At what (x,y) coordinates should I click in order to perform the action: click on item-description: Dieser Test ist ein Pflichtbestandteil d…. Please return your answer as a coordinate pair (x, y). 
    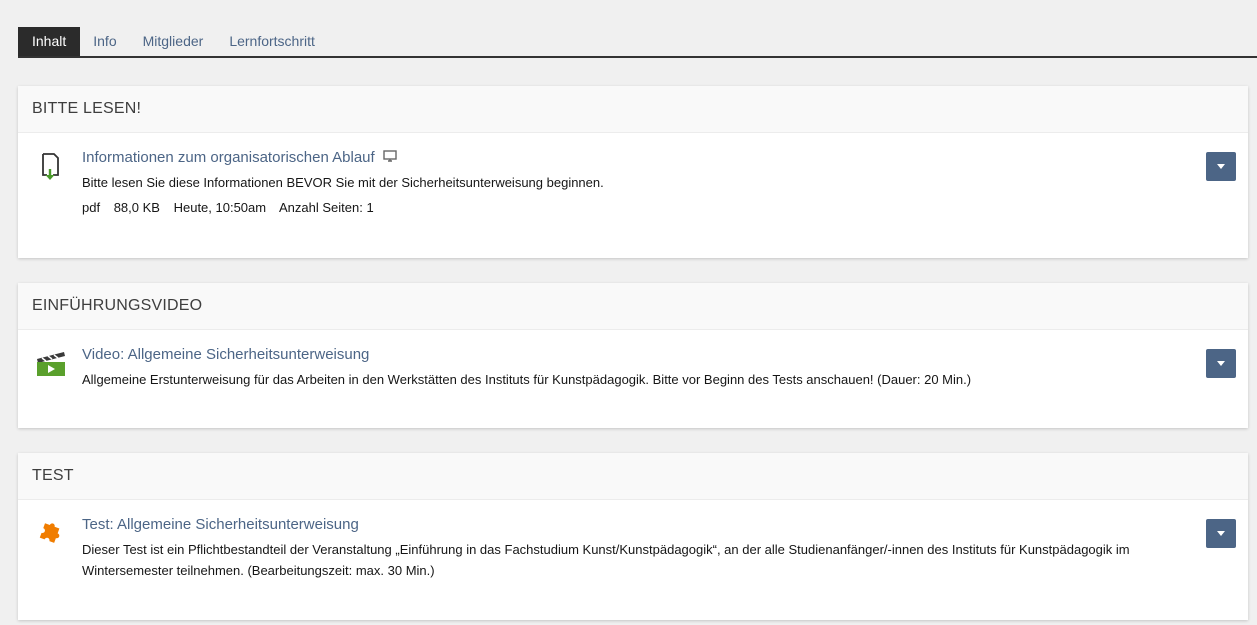
    Looking at the image, I should click on (606, 560).